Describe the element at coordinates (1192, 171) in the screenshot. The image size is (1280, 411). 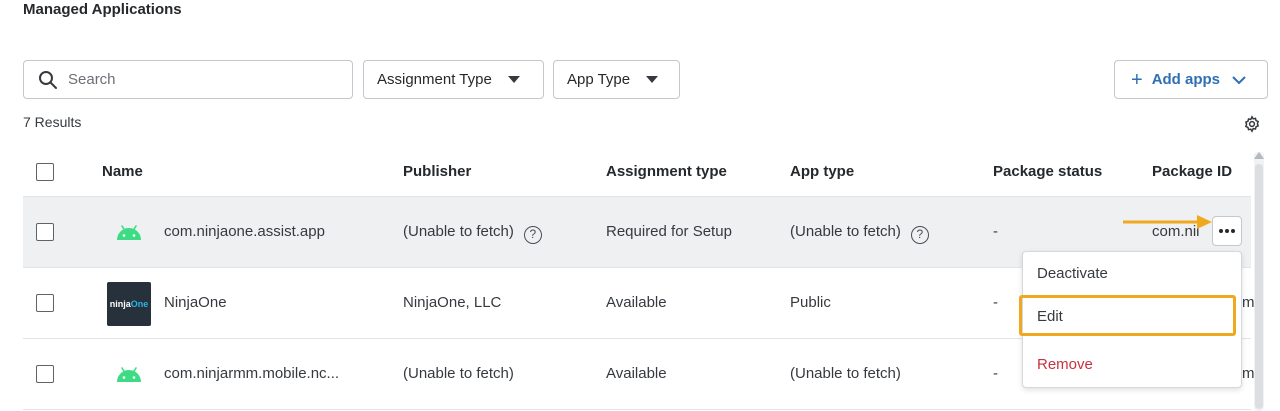
I see `column-header-package-id: Package ID` at that location.